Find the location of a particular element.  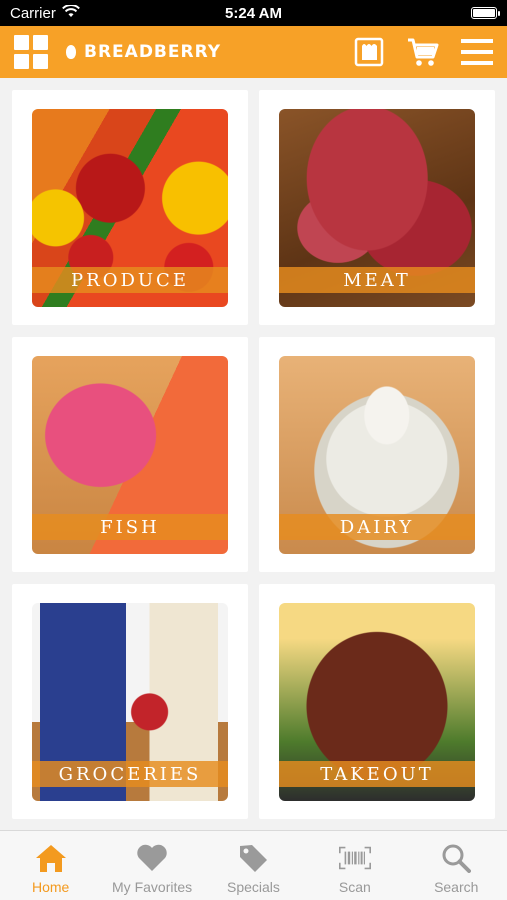

tab-scan: Scan is located at coordinates (355, 869).